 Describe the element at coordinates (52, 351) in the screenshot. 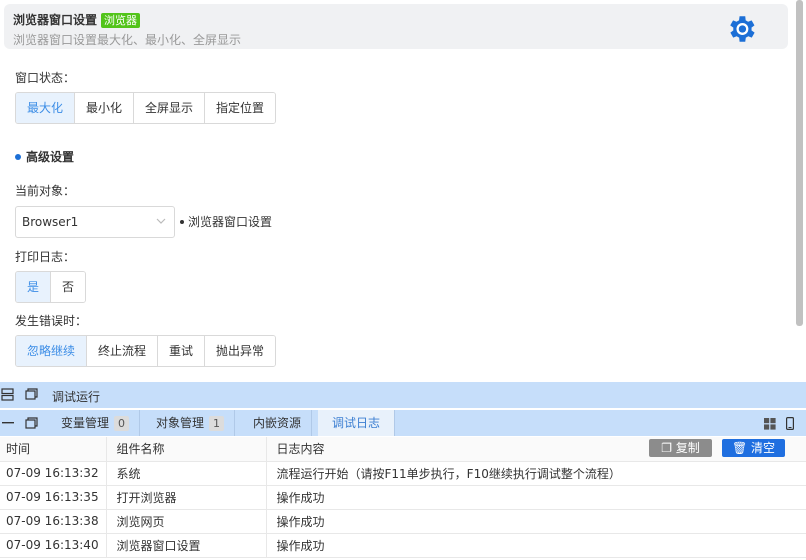

I see `on-error-ignore: 忽略继续` at that location.